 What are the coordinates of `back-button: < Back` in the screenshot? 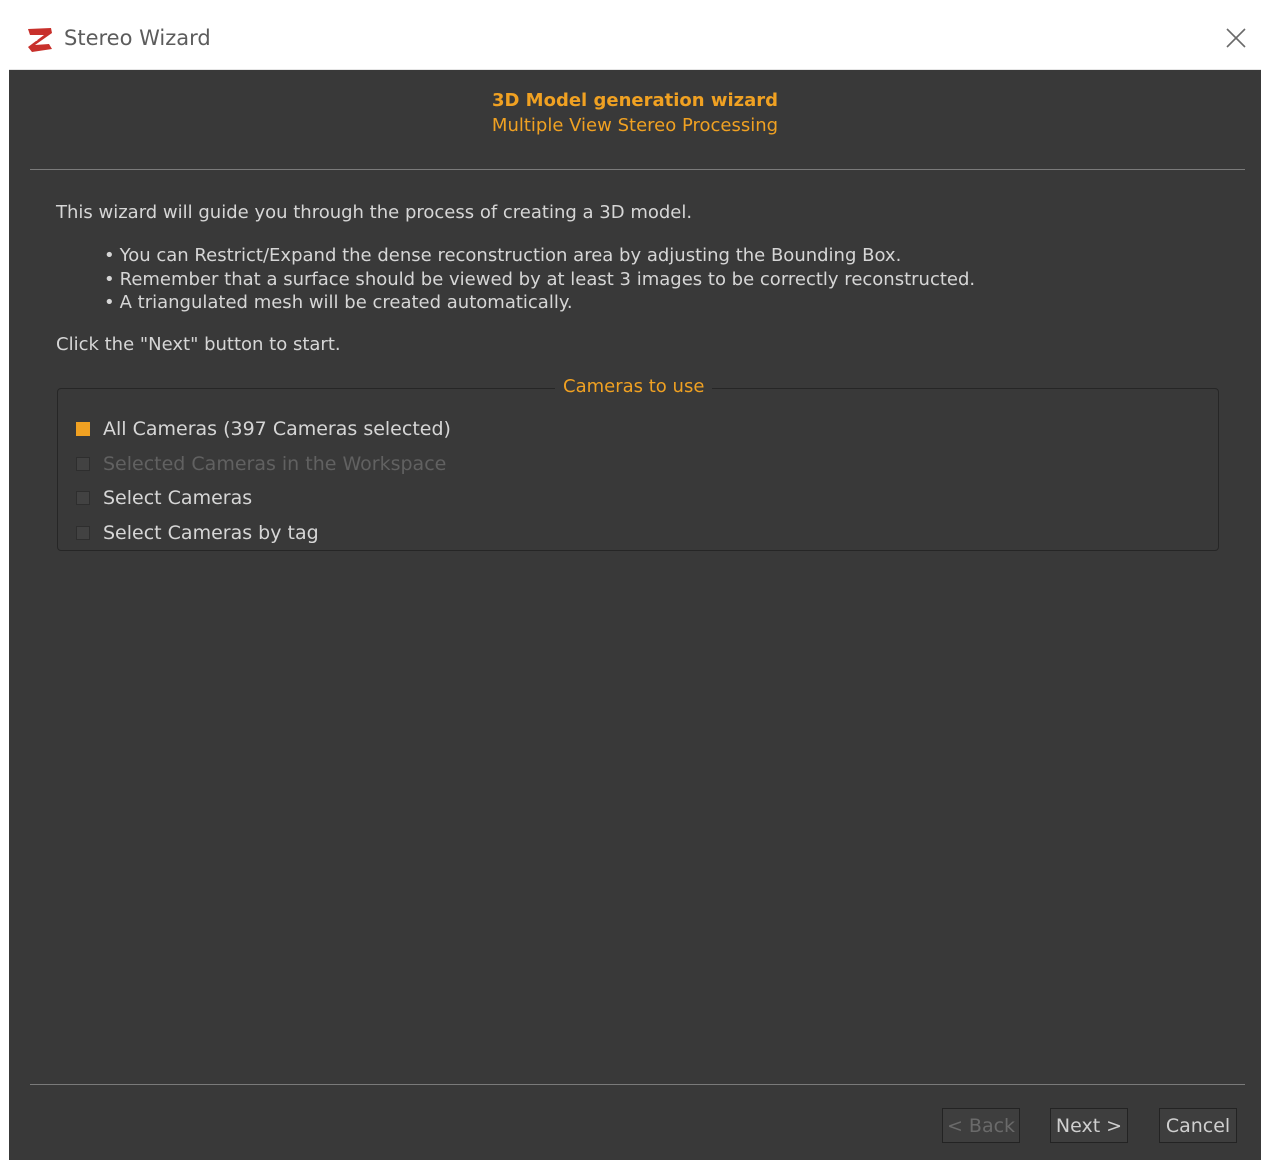 It's located at (981, 1125).